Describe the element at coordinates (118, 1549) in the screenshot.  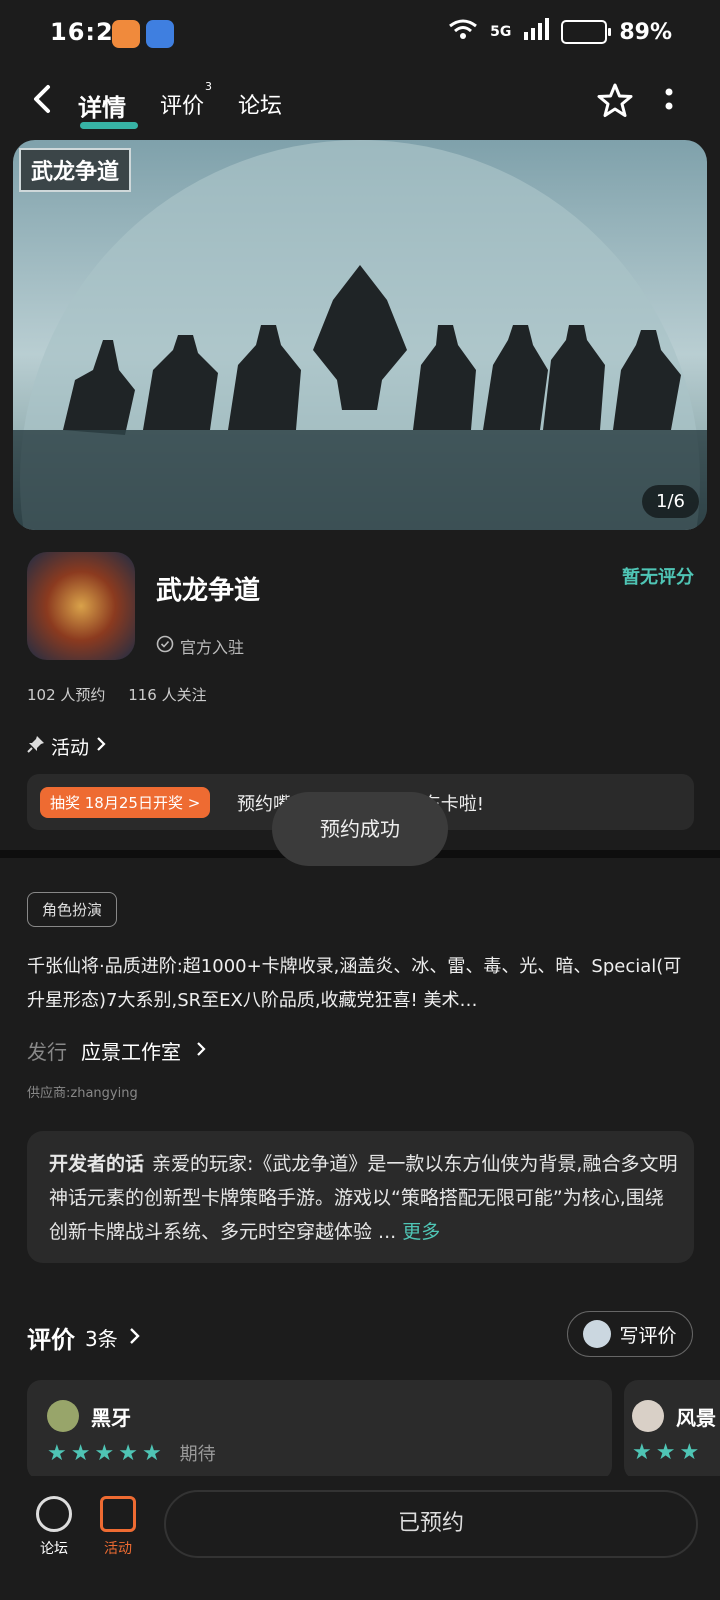
I see `activity-tab-label: 活动` at that location.